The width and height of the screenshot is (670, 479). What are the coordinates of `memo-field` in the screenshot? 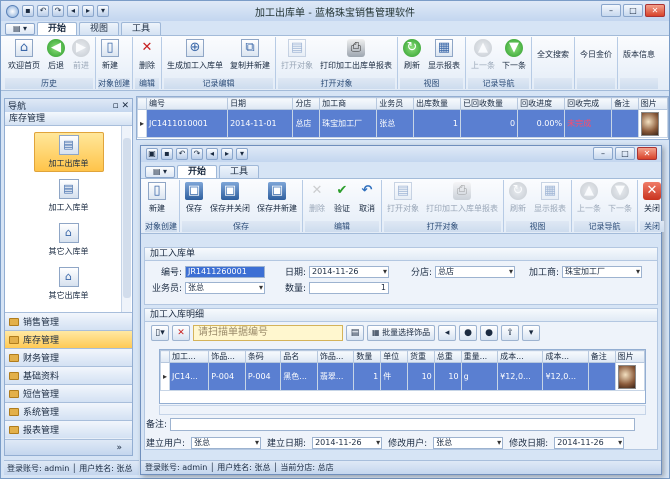 It's located at (402, 424).